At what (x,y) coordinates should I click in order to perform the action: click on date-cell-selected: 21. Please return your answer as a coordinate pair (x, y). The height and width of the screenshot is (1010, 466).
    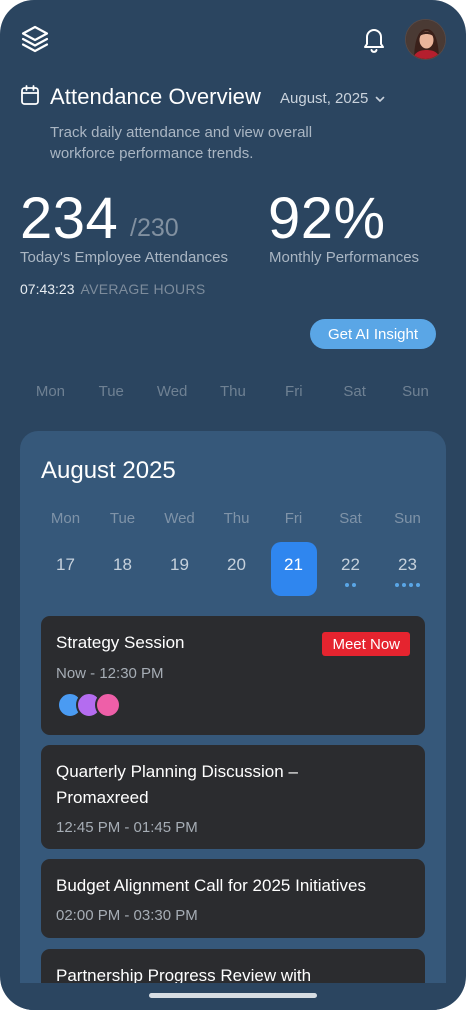
    Looking at the image, I should click on (293, 569).